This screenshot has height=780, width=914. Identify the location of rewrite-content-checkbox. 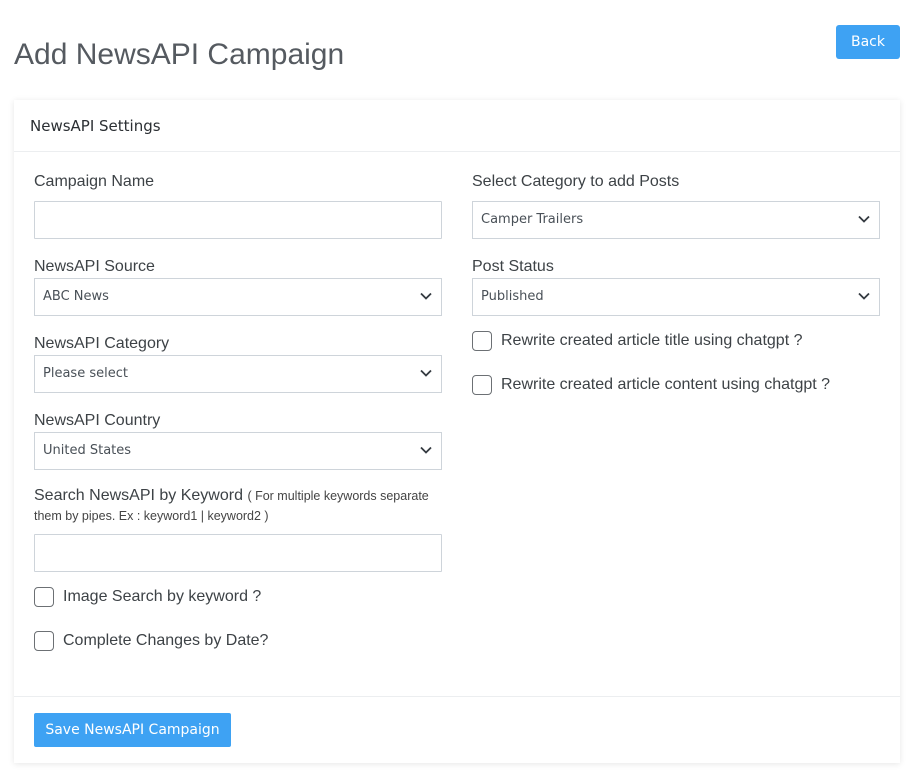
(482, 385).